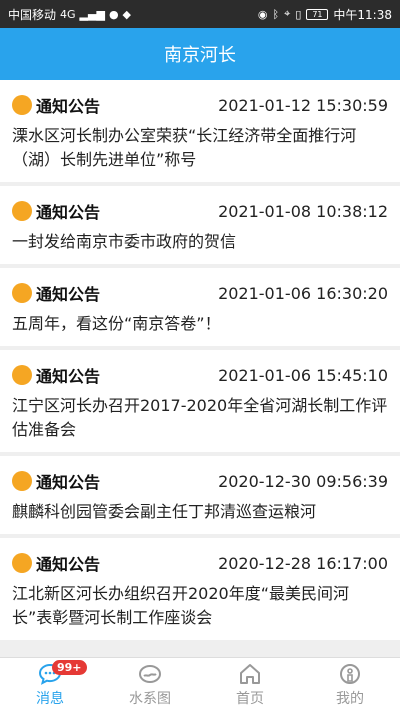 This screenshot has width=400, height=711. I want to click on notice-title: 一封发给南京市委市政府的贺信, so click(124, 241).